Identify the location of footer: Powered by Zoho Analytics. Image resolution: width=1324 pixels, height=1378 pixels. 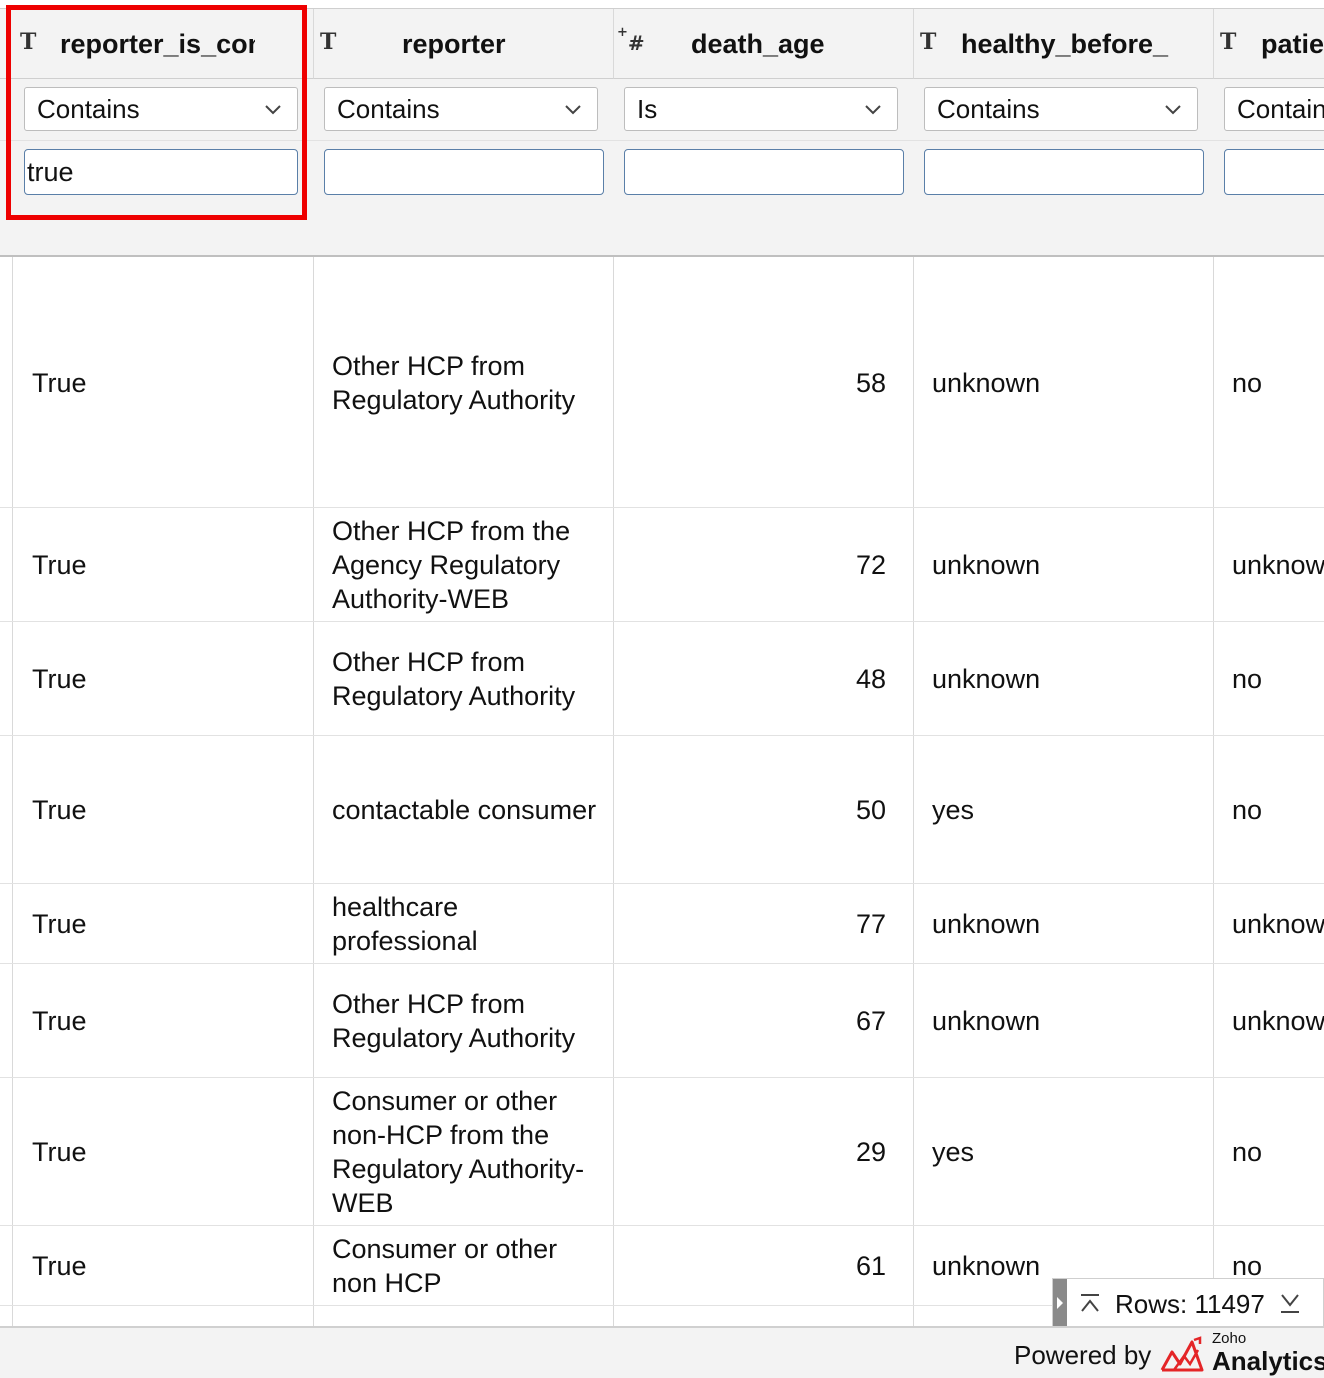
(662, 1352).